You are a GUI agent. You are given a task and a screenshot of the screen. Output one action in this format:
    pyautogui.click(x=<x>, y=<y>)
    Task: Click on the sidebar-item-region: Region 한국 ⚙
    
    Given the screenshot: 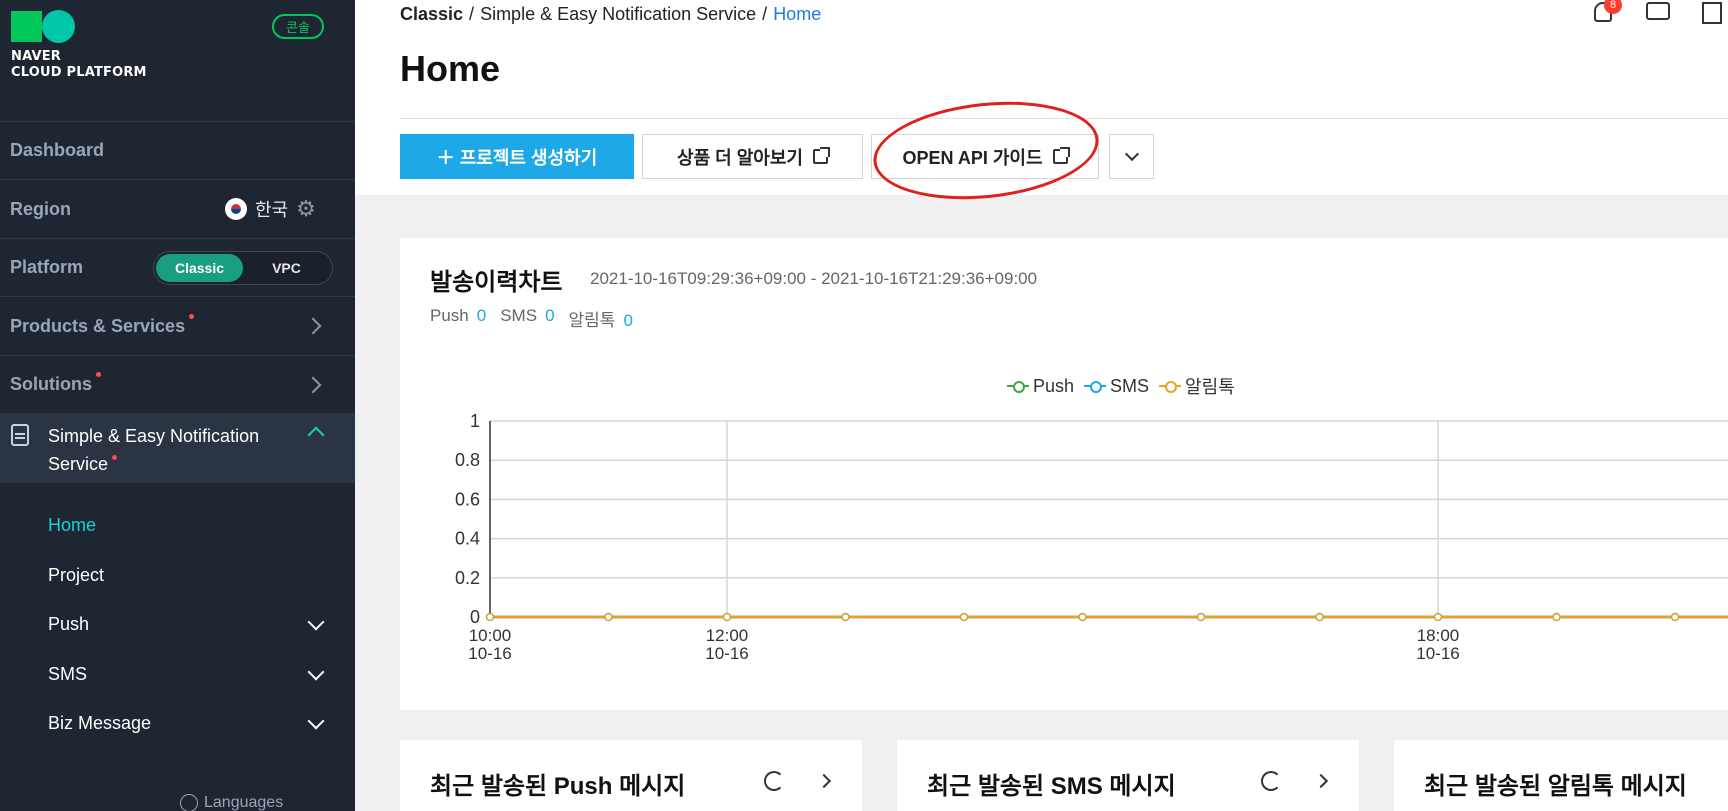 What is the action you would take?
    pyautogui.click(x=177, y=208)
    